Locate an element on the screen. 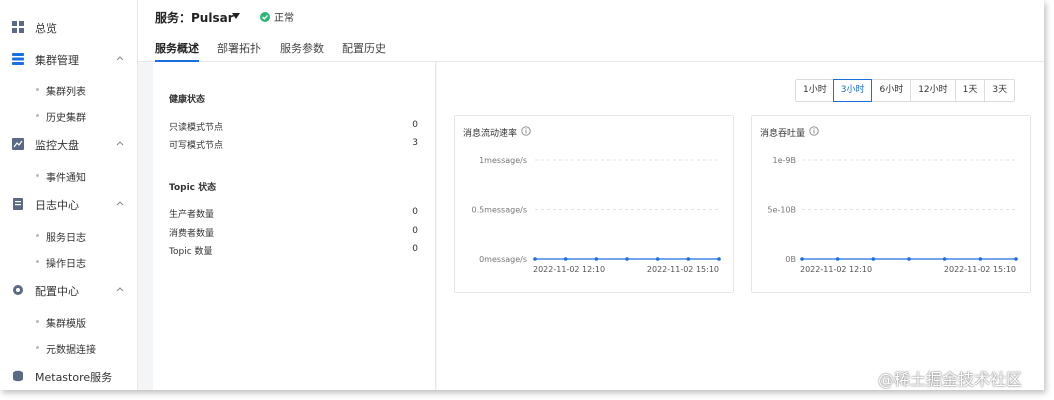  database-icon is located at coordinates (18, 59).